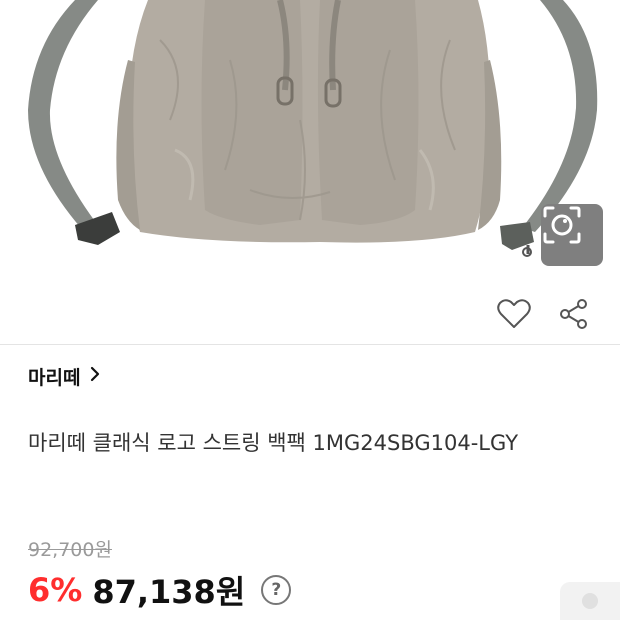 The image size is (620, 620). What do you see at coordinates (514, 314) in the screenshot?
I see `heart-icon` at bounding box center [514, 314].